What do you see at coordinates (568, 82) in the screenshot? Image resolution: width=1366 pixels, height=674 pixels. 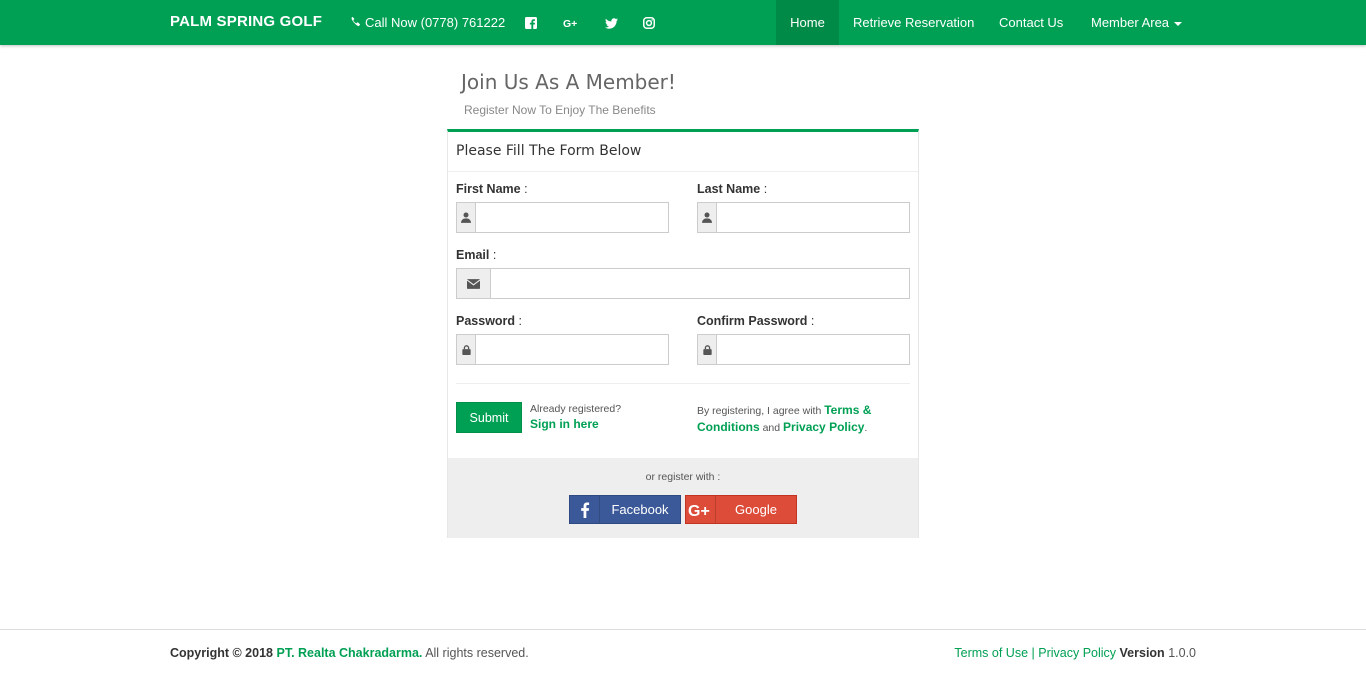 I see `page-title: Join Us As A Member!` at bounding box center [568, 82].